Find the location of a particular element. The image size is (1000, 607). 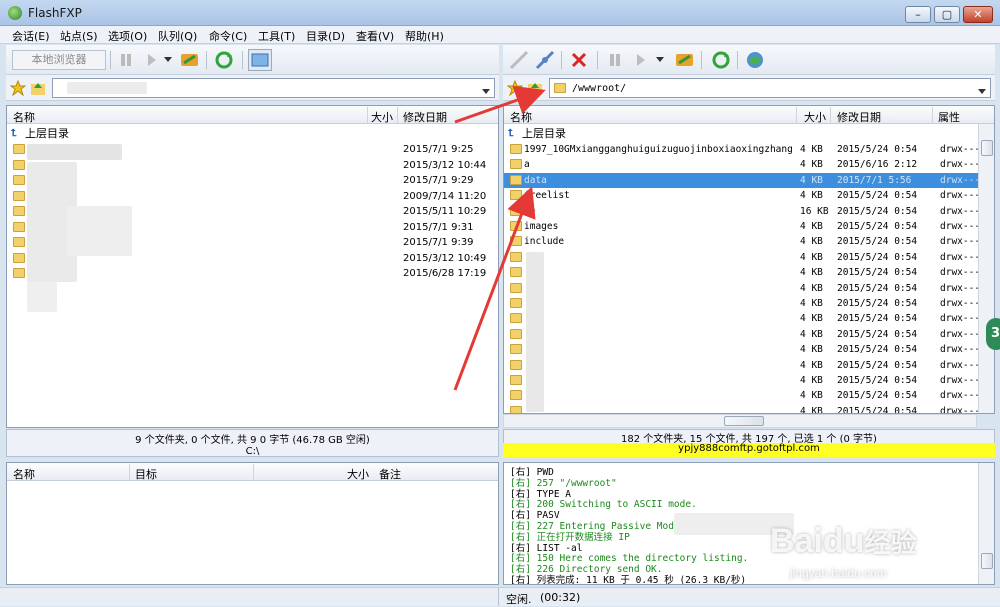

disconnect-icon is located at coordinates (545, 60).